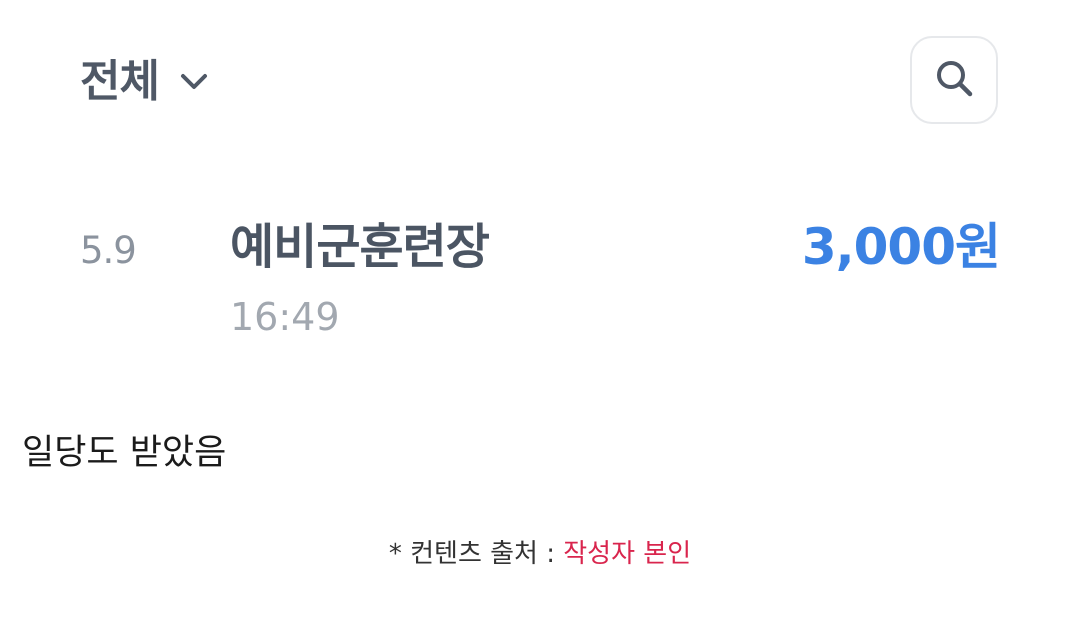  What do you see at coordinates (120, 81) in the screenshot?
I see `filter-label: 전체` at bounding box center [120, 81].